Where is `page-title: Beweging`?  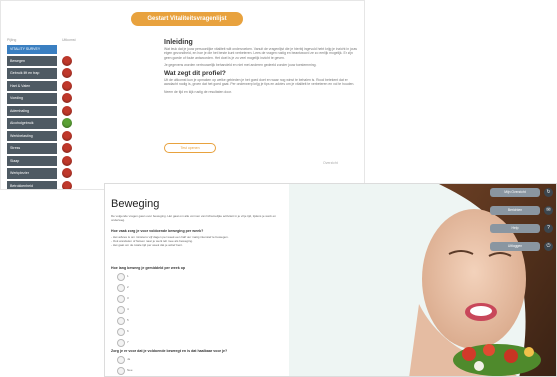 page-title: Beweging is located at coordinates (135, 204).